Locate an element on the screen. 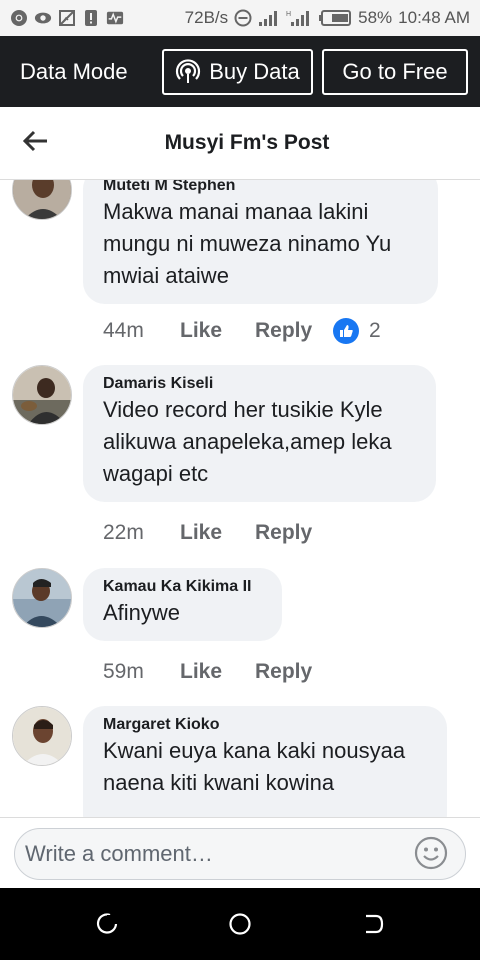 Image resolution: width=480 pixels, height=960 pixels. go-to-free-button: Go to Free is located at coordinates (395, 71).